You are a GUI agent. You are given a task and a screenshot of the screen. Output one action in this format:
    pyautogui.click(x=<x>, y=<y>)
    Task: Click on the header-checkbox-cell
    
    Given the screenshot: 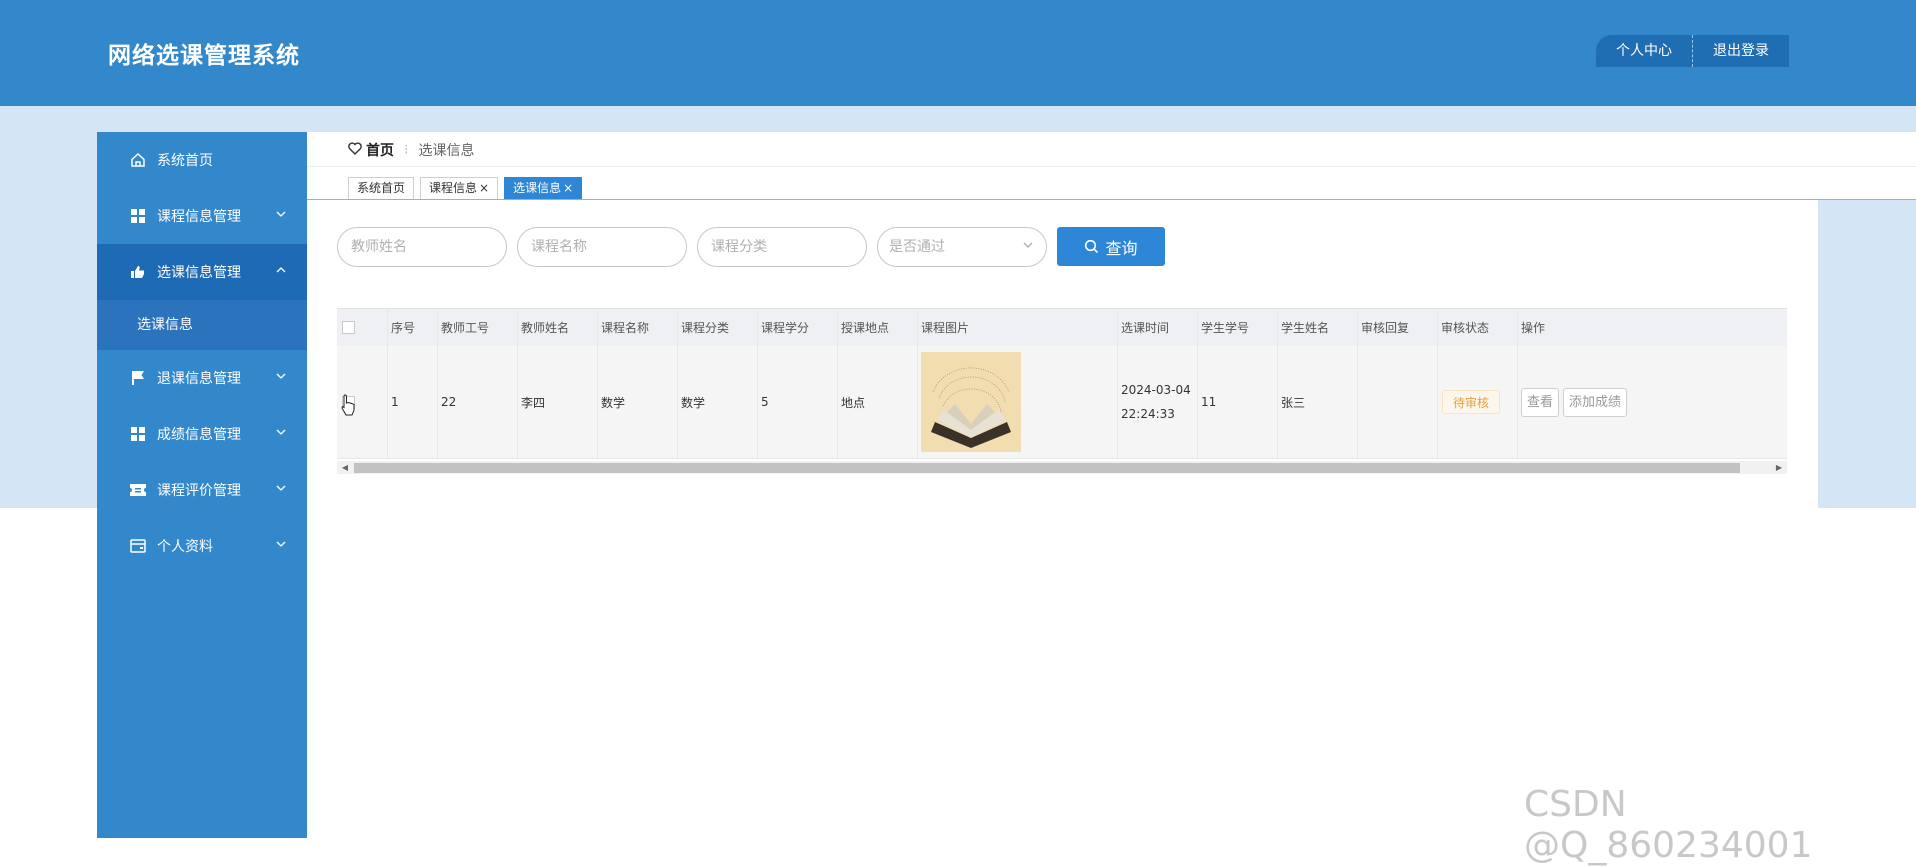 What is the action you would take?
    pyautogui.click(x=362, y=327)
    